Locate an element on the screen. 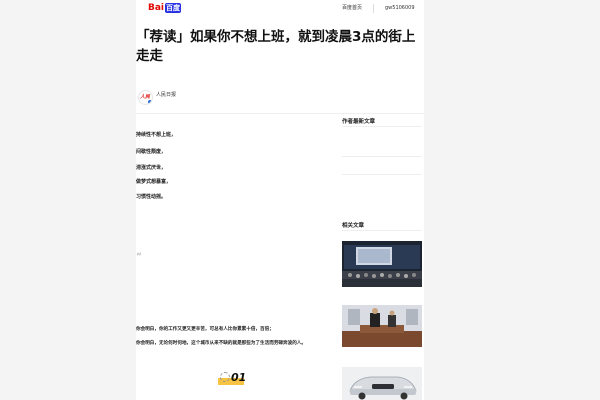  meeting-photo is located at coordinates (382, 326).